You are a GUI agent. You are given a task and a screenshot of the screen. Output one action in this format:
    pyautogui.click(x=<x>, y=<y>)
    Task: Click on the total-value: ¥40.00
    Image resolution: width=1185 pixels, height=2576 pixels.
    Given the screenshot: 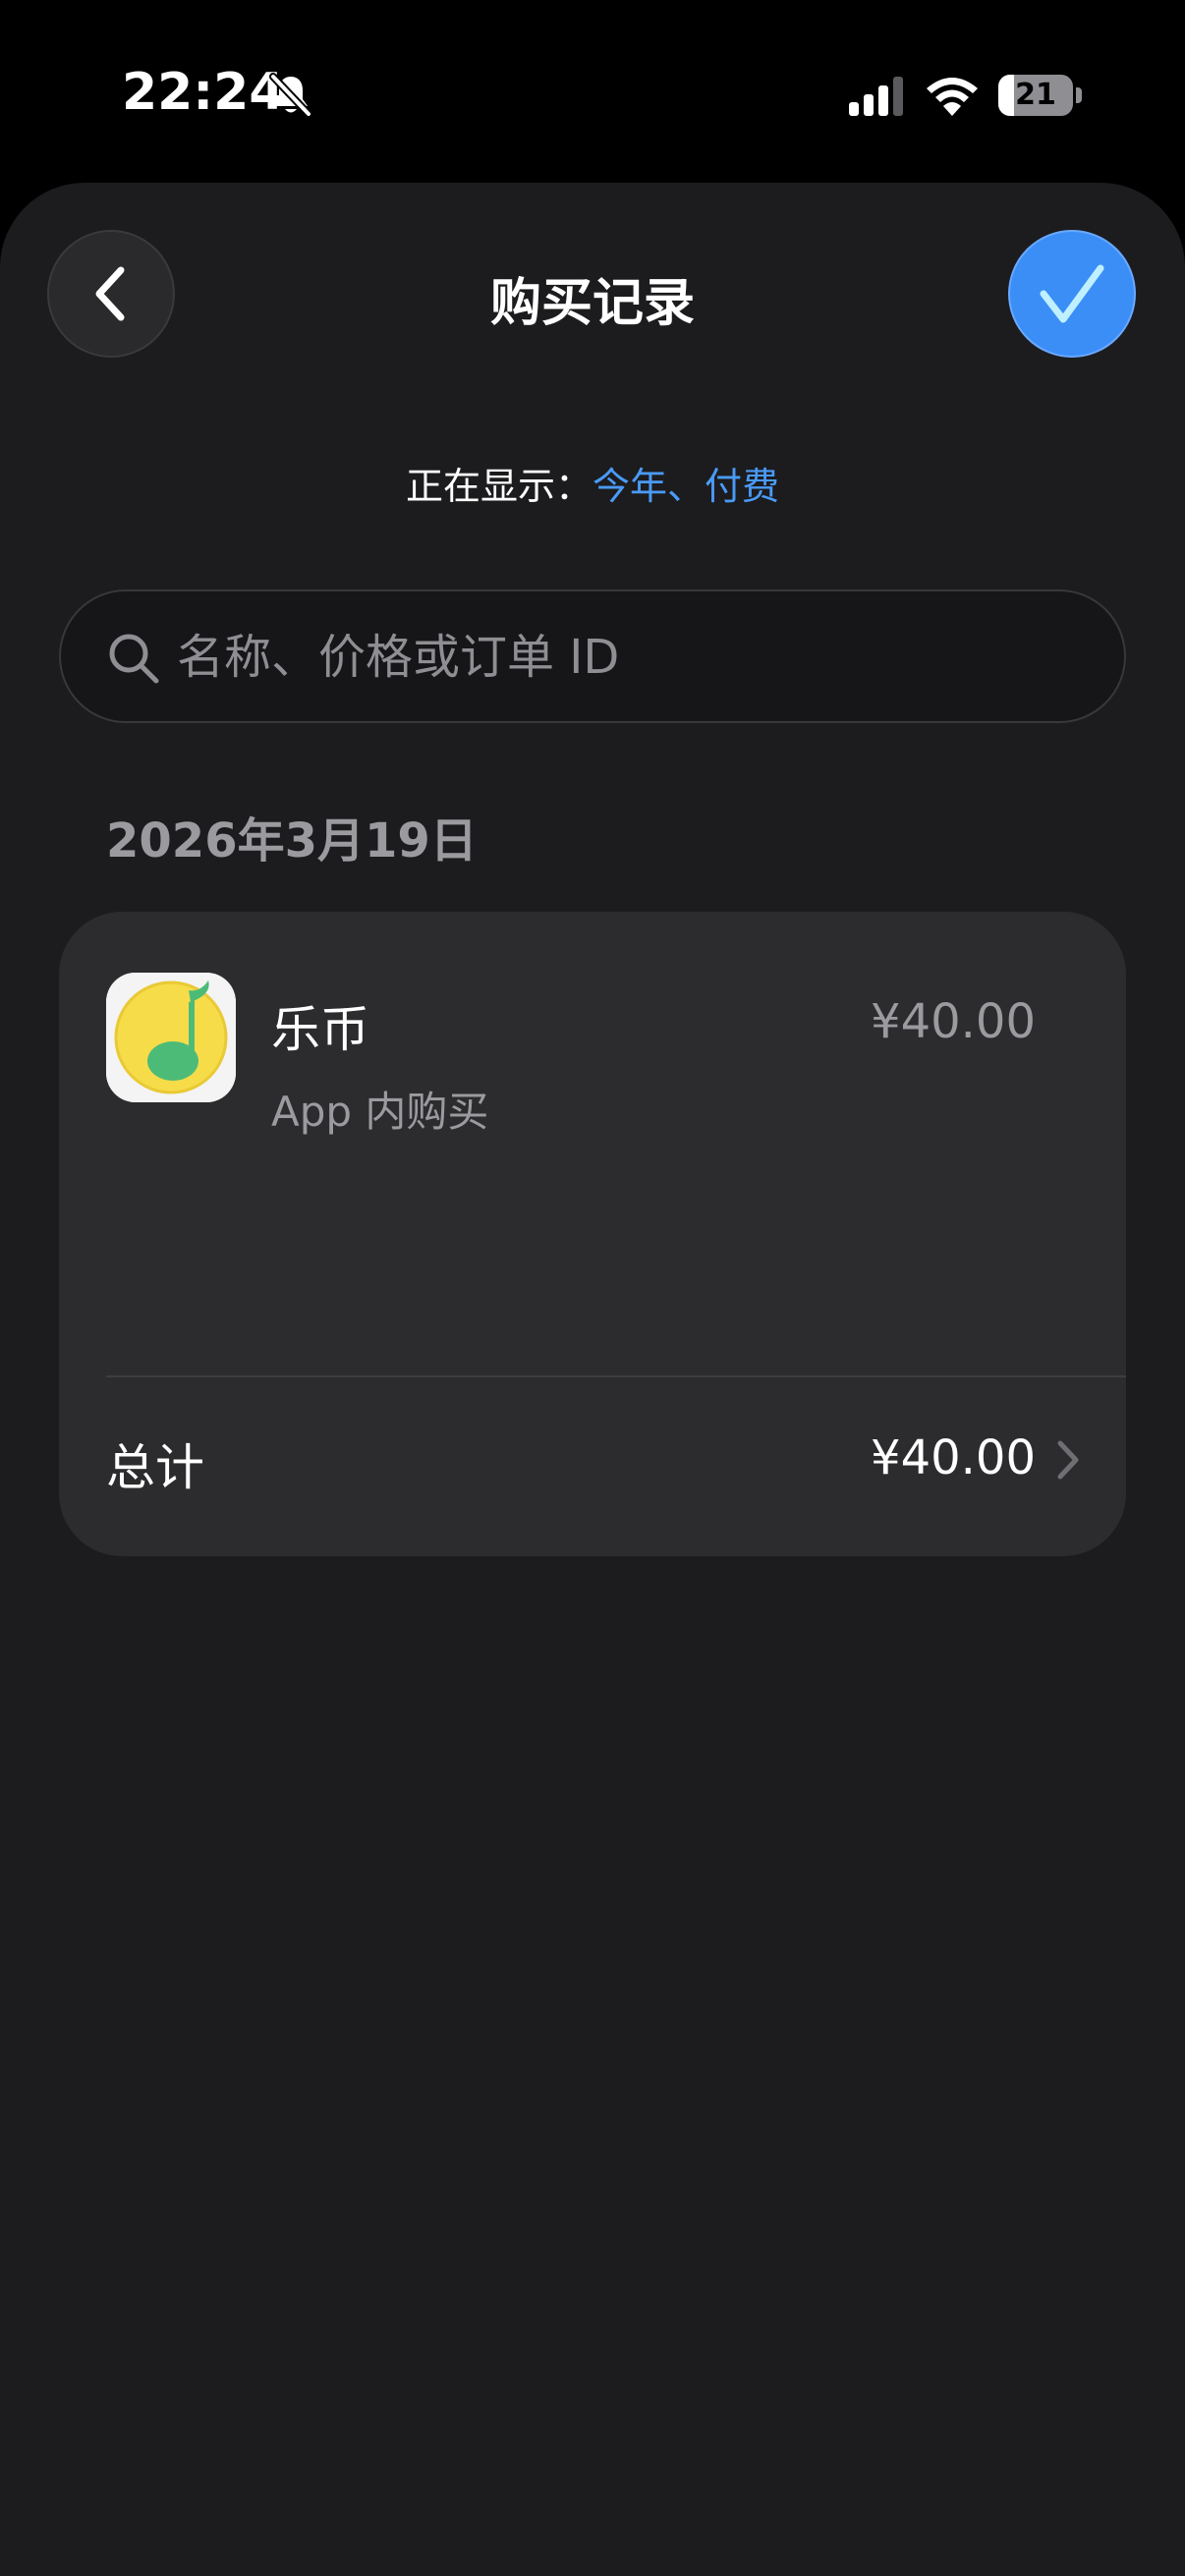 What is the action you would take?
    pyautogui.click(x=954, y=1457)
    